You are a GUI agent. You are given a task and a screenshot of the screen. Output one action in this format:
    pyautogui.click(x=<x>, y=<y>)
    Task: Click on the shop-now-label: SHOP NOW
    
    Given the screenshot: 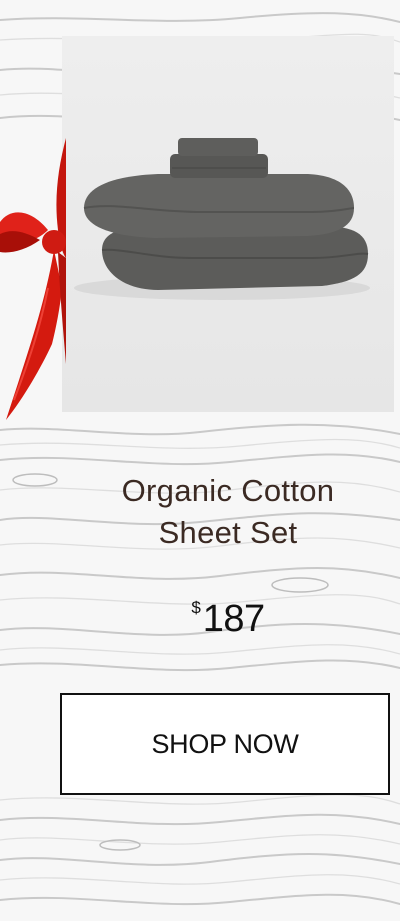 What is the action you would take?
    pyautogui.click(x=225, y=743)
    